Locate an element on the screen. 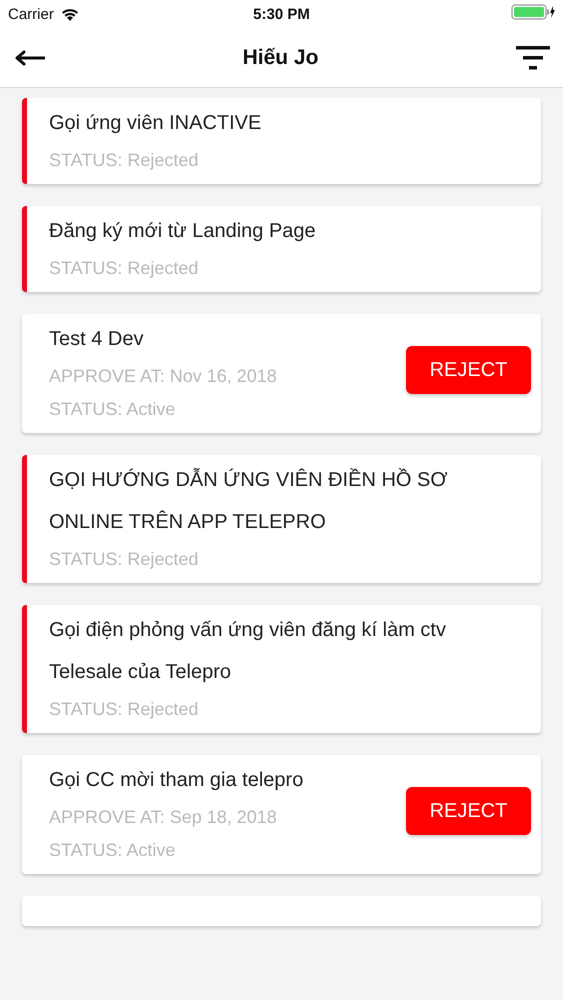 Image resolution: width=563 pixels, height=1000 pixels. task-title: Test 4 Dev is located at coordinates (96, 339).